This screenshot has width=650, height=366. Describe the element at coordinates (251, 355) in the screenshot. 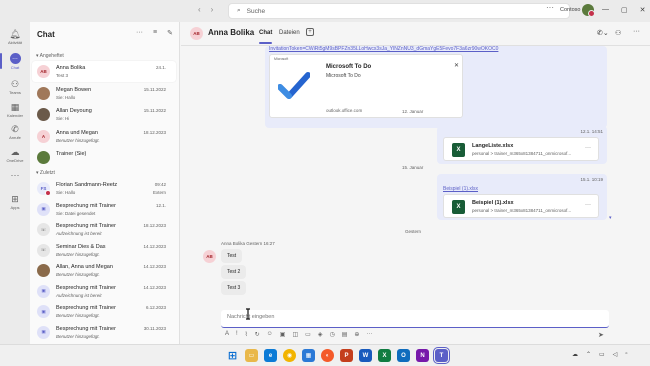

I see `file-explorer-icon: ▭` at that location.